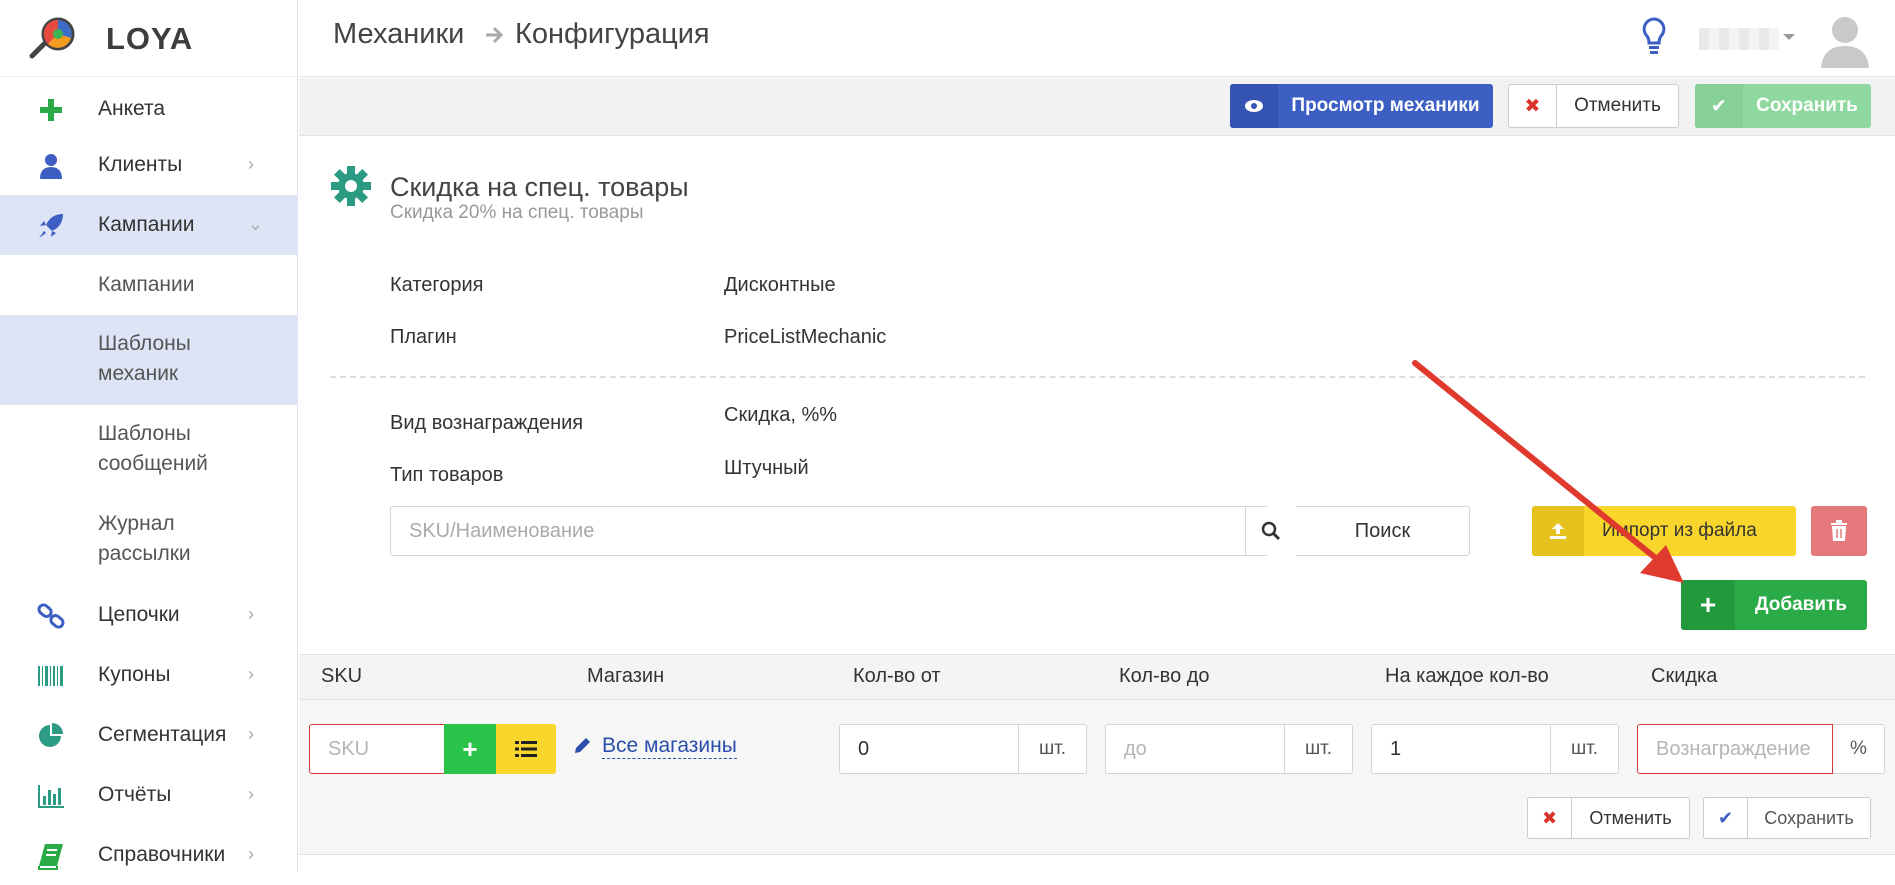  I want to click on sidebar-item-label: Справочники, so click(162, 854).